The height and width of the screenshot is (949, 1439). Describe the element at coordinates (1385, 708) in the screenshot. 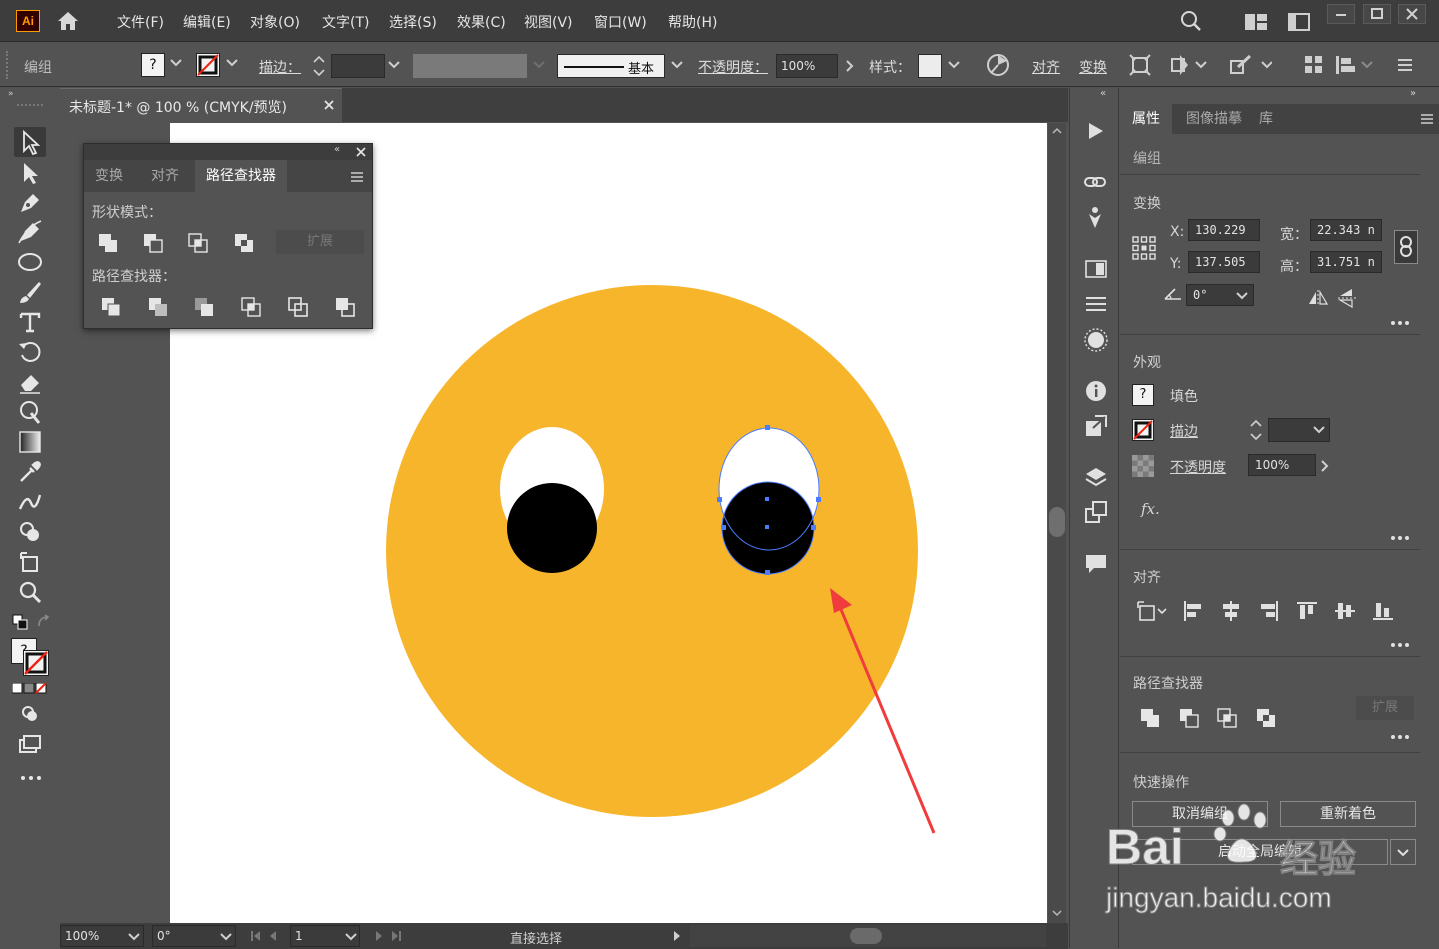

I see `props-expand-button: 扩展` at that location.